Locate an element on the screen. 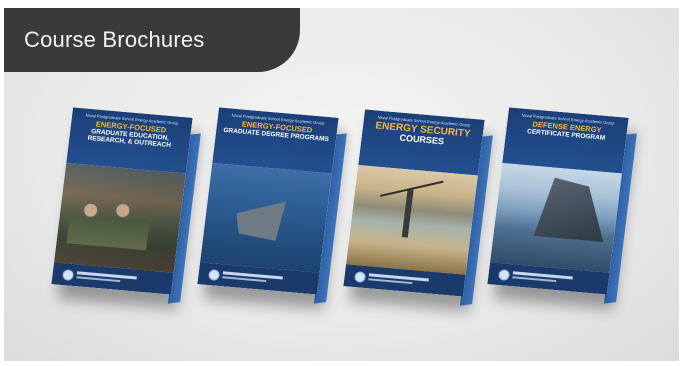 Image resolution: width=683 pixels, height=366 pixels. wind-turbine-image is located at coordinates (407, 213).